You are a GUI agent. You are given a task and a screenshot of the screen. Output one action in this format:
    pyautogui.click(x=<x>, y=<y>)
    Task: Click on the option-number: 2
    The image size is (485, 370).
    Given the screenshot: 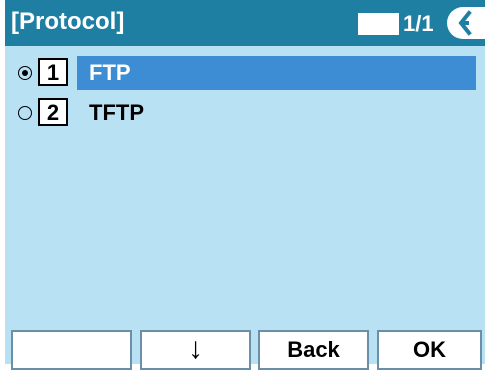 What is the action you would take?
    pyautogui.click(x=53, y=112)
    